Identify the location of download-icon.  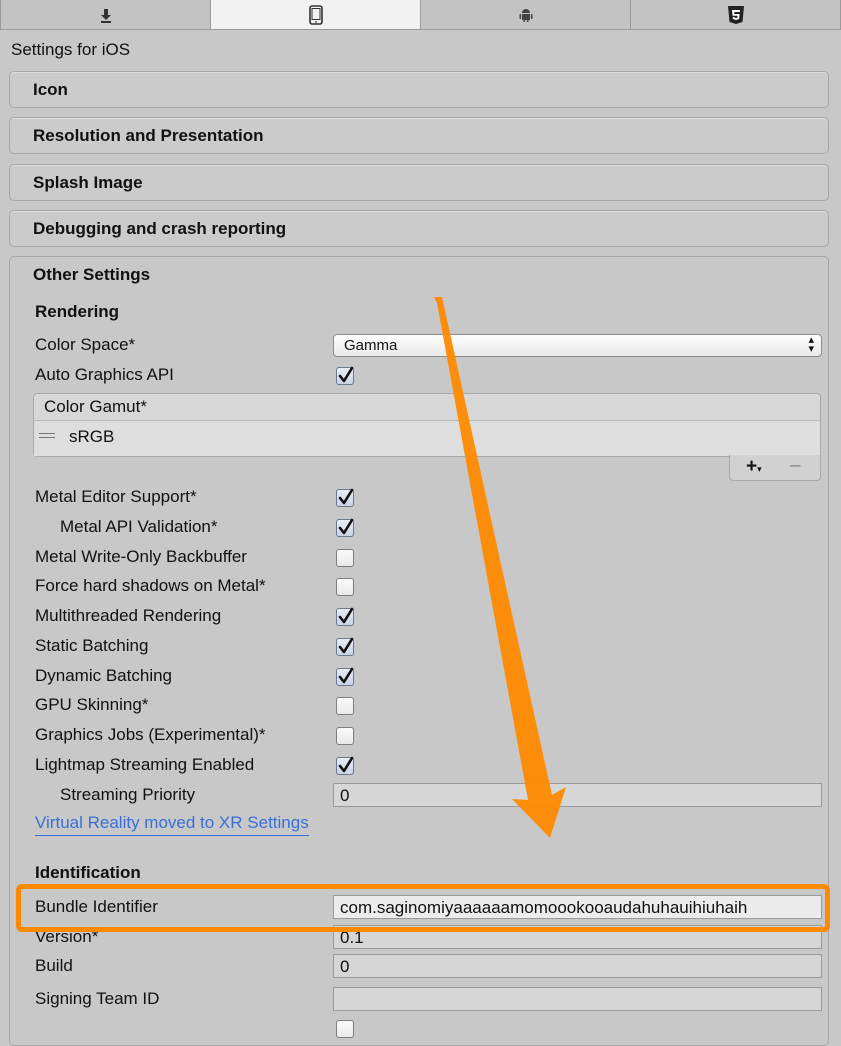
(105, 15).